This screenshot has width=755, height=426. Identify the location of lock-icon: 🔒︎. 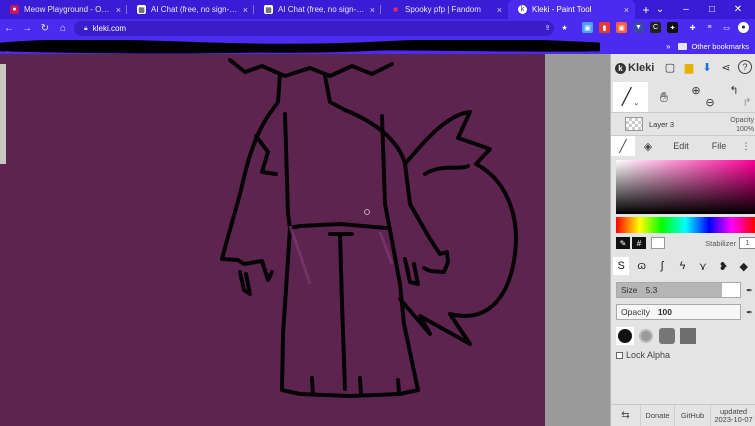
(86, 28).